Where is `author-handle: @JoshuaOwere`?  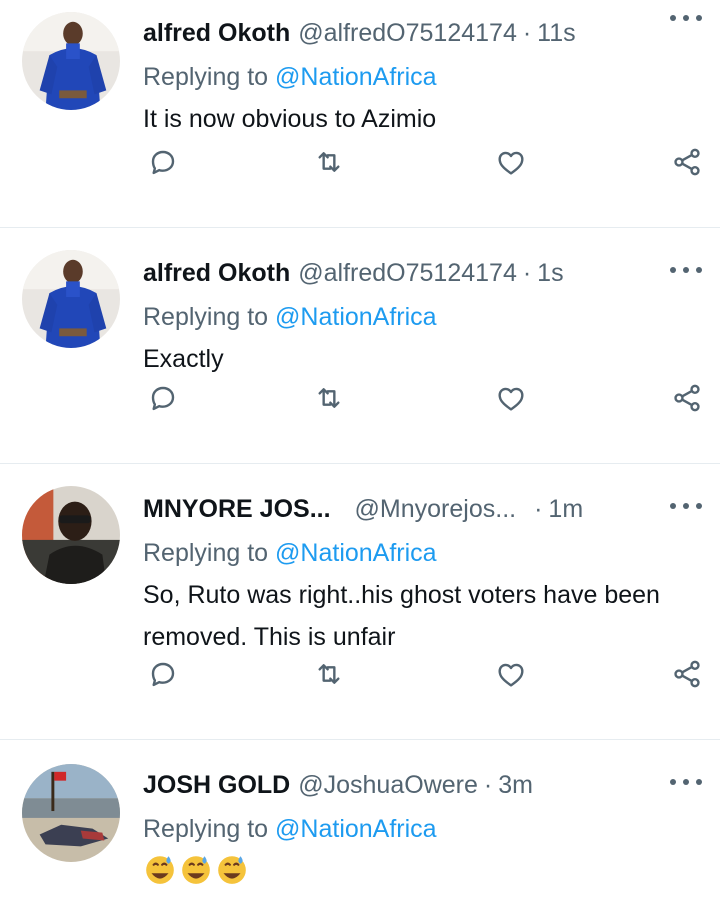 author-handle: @JoshuaOwere is located at coordinates (388, 785).